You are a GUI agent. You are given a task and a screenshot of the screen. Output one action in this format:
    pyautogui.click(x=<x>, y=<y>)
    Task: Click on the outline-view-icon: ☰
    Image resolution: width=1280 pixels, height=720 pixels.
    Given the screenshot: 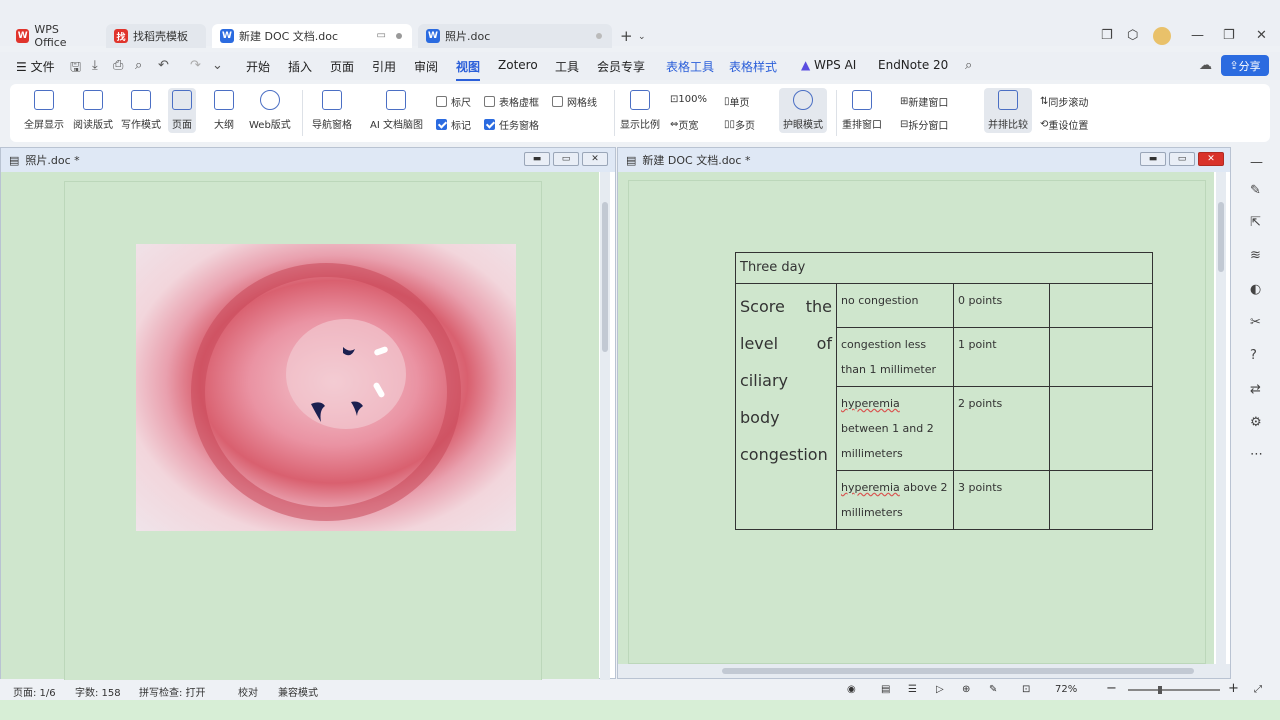 What is the action you would take?
    pyautogui.click(x=912, y=689)
    